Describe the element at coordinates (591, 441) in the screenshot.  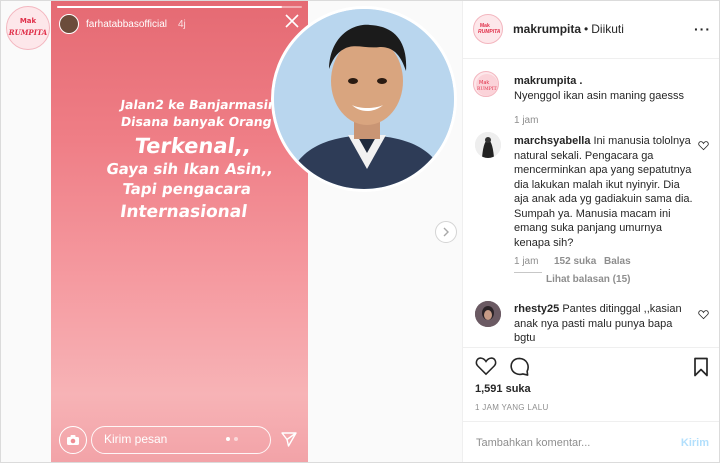
I see `add-comment-bar: Tambahkan komentar... Kirim` at that location.